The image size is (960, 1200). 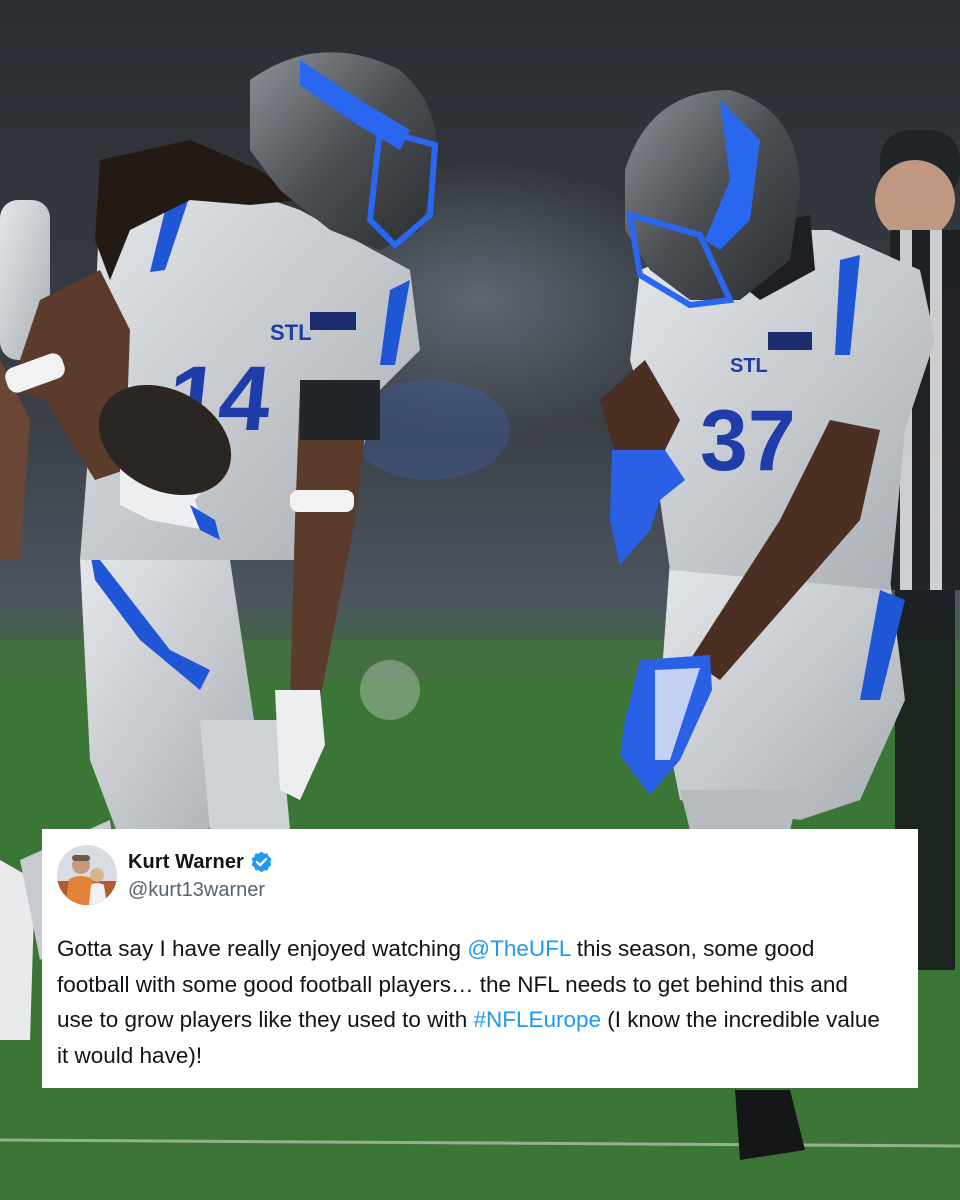 What do you see at coordinates (186, 862) in the screenshot?
I see `author-name: Kurt Warner` at bounding box center [186, 862].